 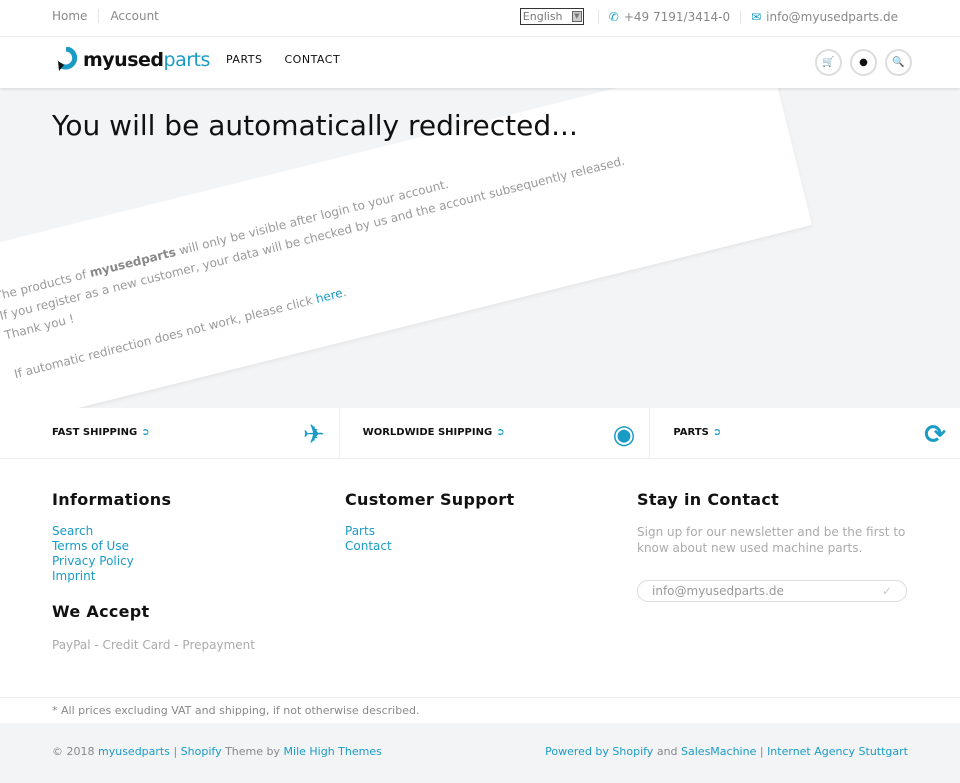 I want to click on home-link: Home, so click(x=76, y=16).